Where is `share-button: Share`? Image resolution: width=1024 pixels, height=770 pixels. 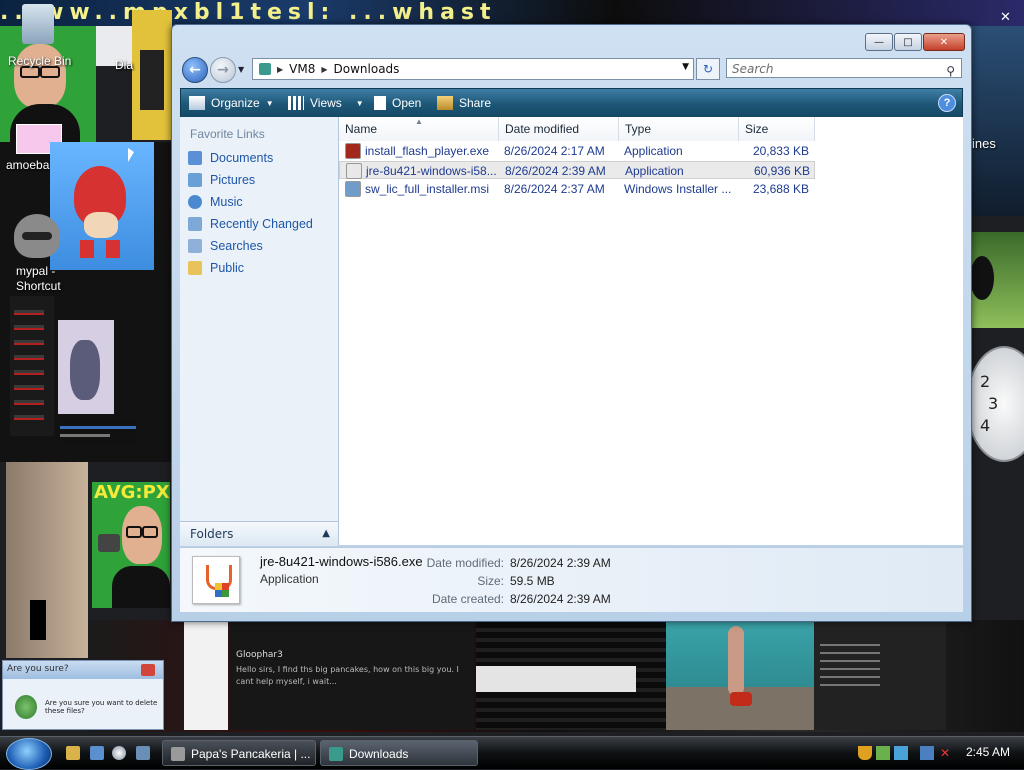
share-button: Share is located at coordinates (464, 103).